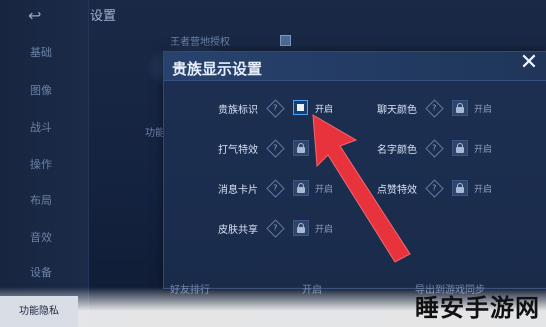  What do you see at coordinates (477, 308) in the screenshot?
I see `watermark: 睡安手游网` at bounding box center [477, 308].